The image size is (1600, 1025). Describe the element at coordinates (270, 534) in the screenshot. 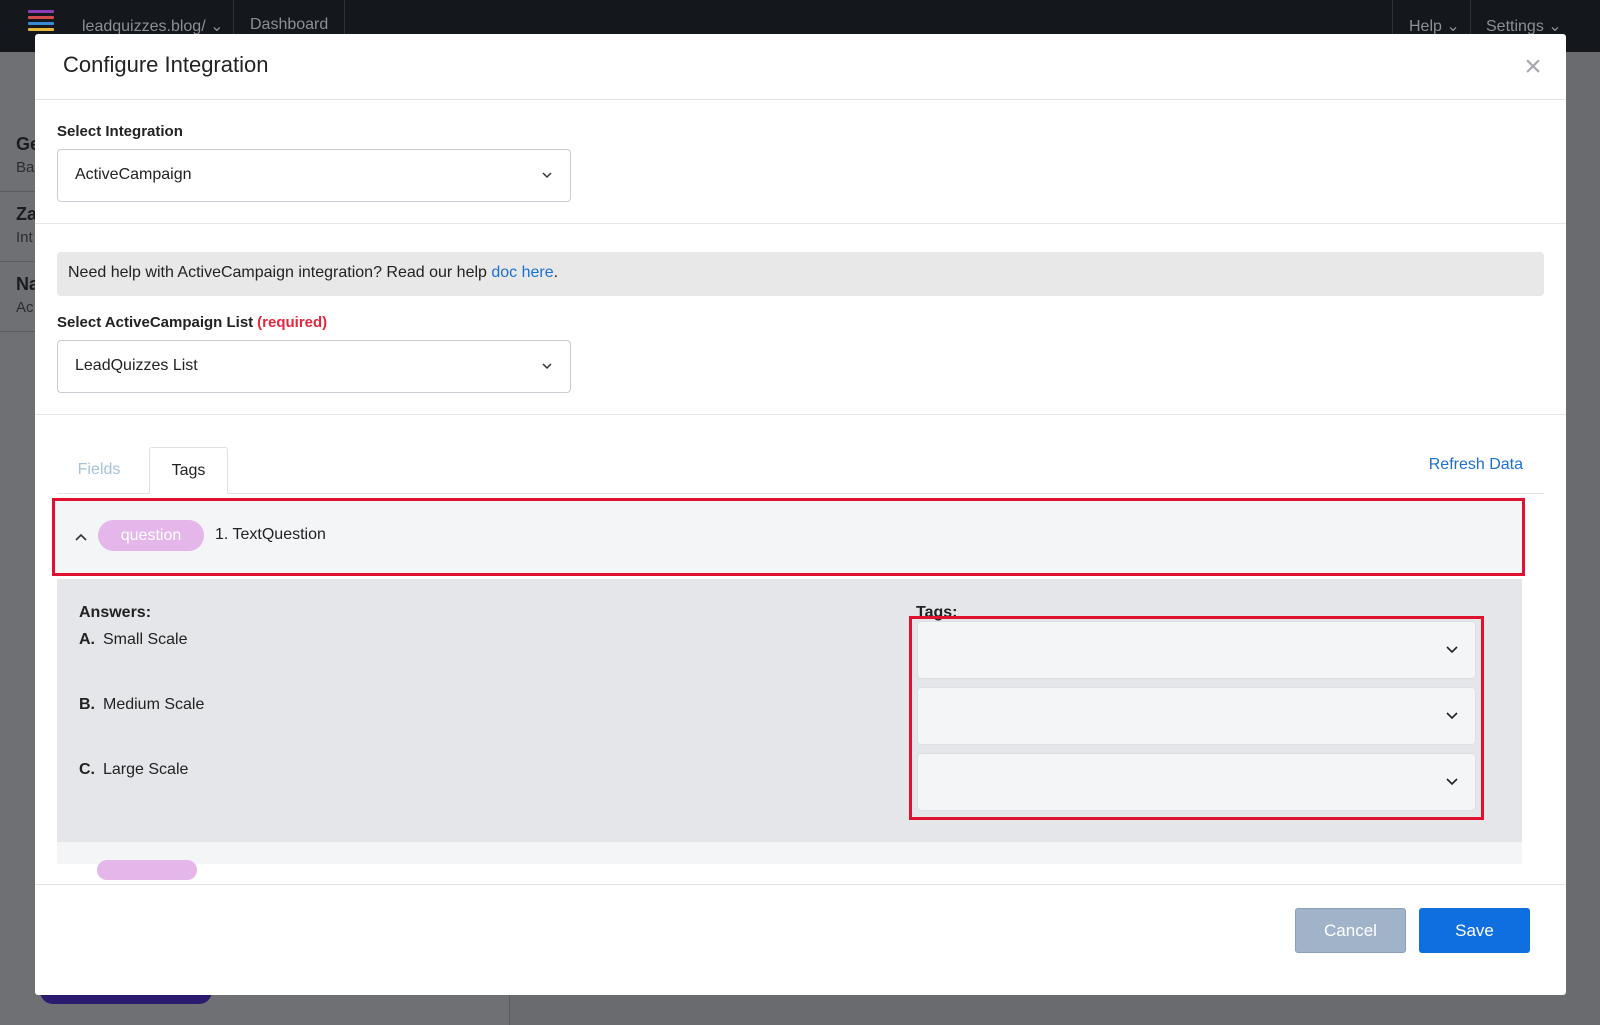

I see `question-title: 1. TextQuestion` at that location.